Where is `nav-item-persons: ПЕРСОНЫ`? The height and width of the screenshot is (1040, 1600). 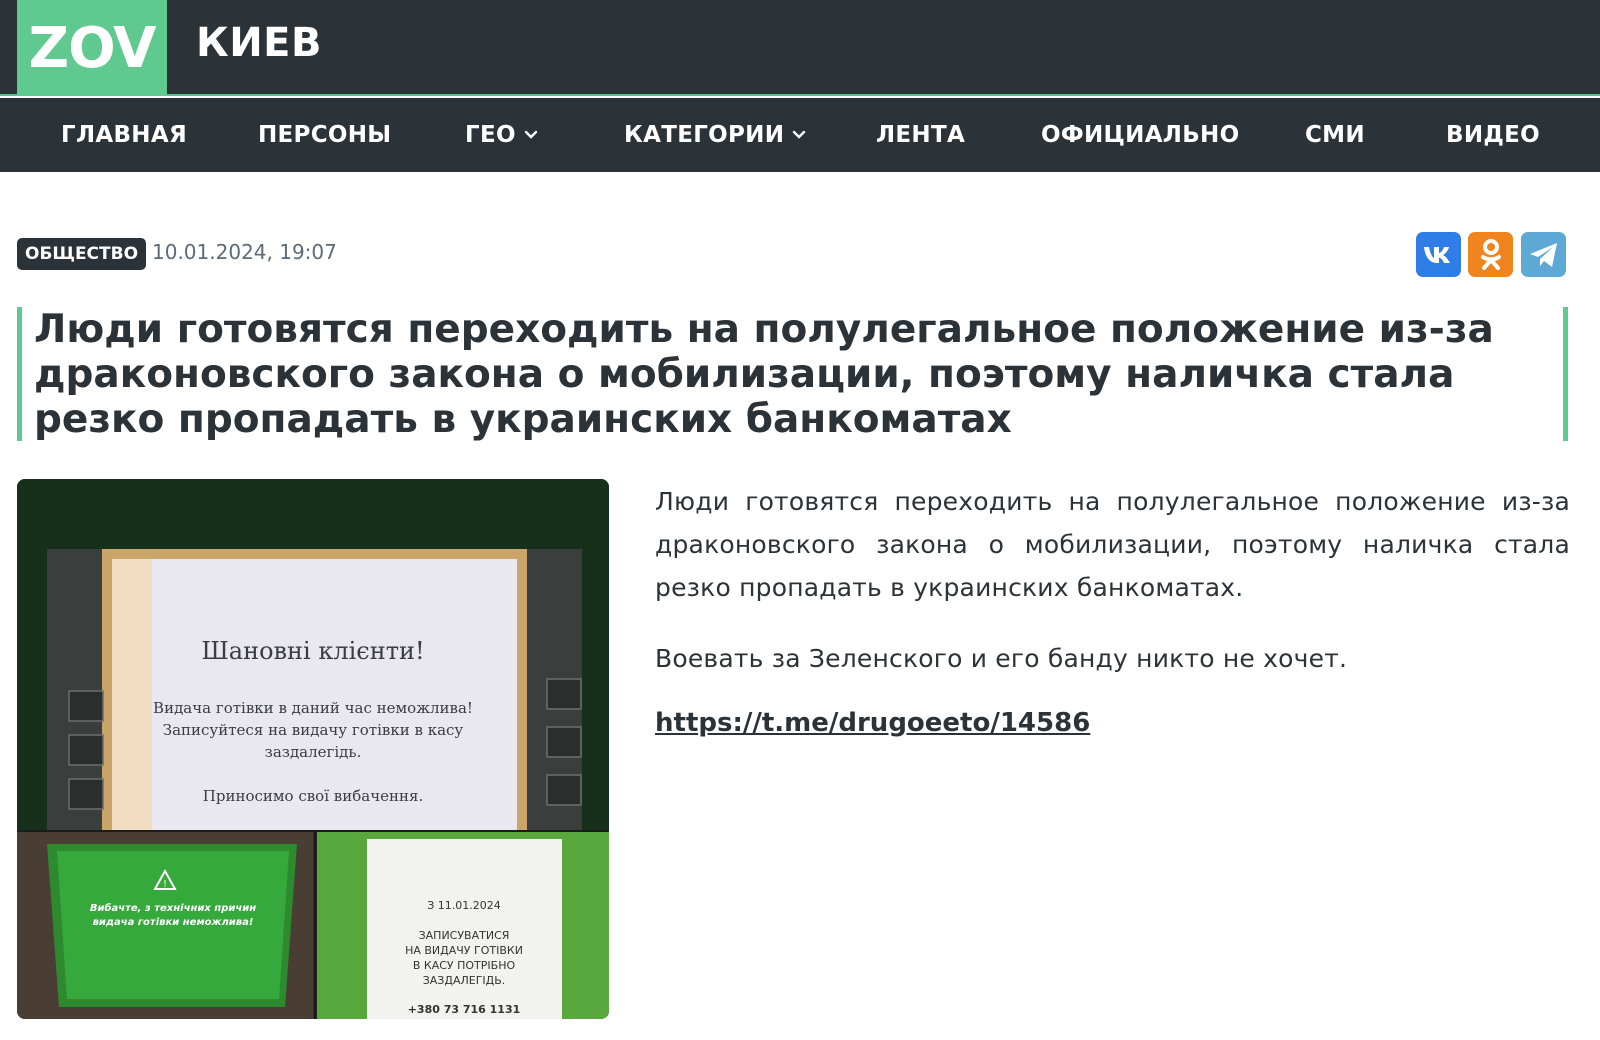 nav-item-persons: ПЕРСОНЫ is located at coordinates (324, 135).